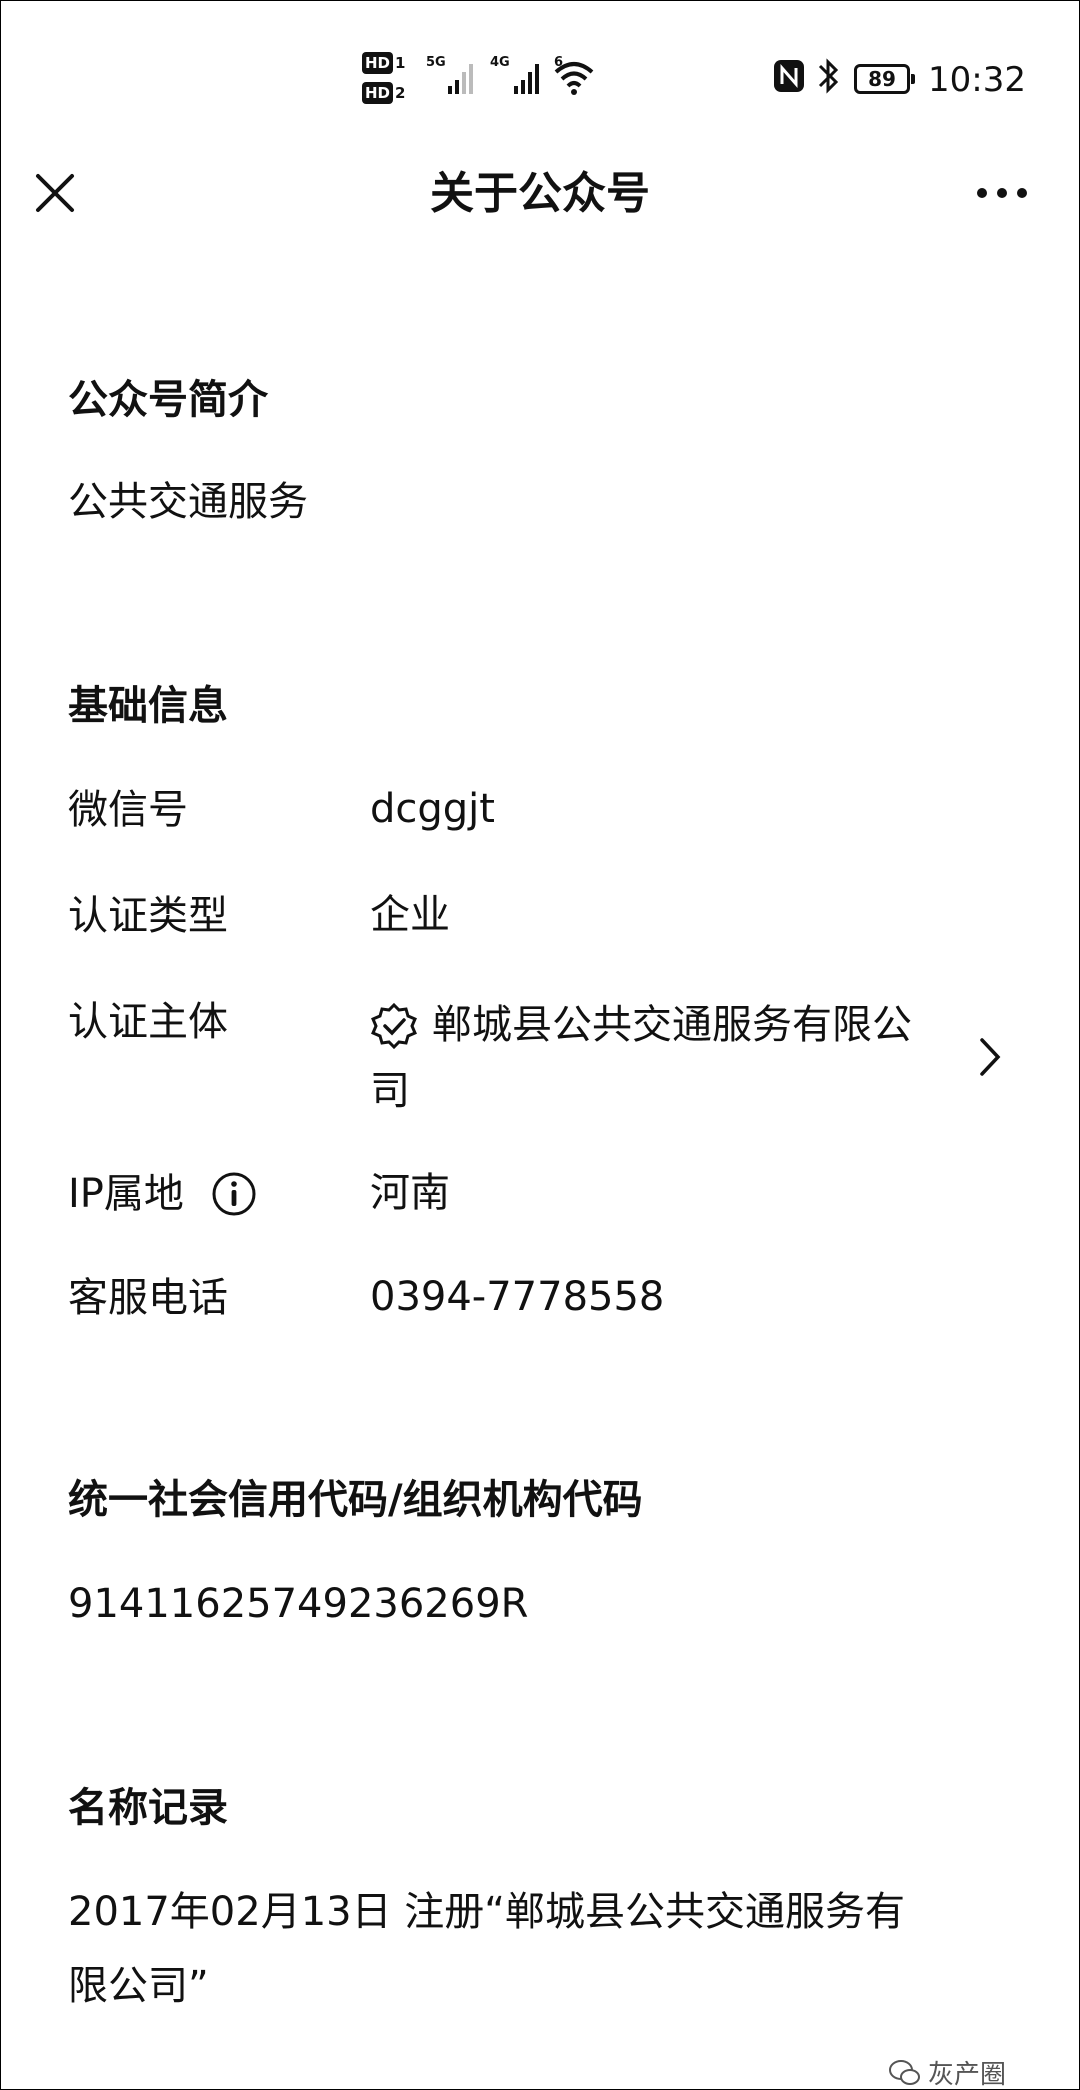  I want to click on name-records-title: 名称记录, so click(148, 1808).